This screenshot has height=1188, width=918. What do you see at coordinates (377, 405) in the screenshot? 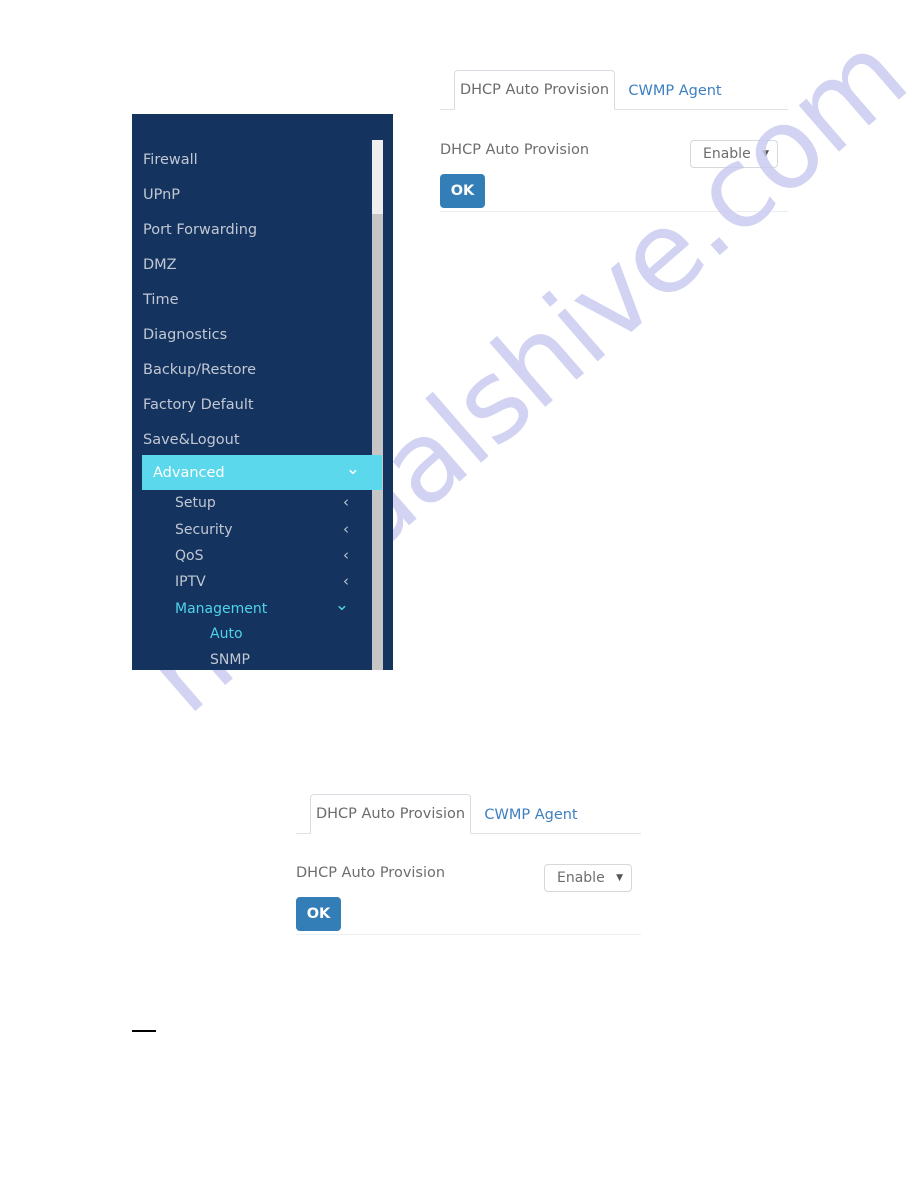
I see `sidebar-scrollbar-track` at bounding box center [377, 405].